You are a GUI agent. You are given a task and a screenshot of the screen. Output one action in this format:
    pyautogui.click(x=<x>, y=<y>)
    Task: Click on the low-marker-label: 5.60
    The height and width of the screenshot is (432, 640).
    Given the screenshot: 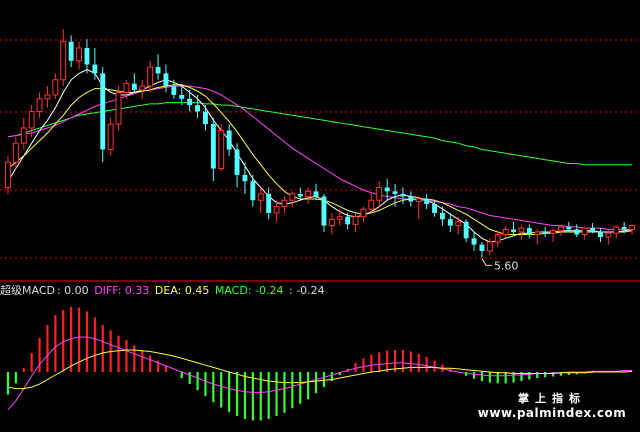 What is the action you would take?
    pyautogui.click(x=506, y=265)
    